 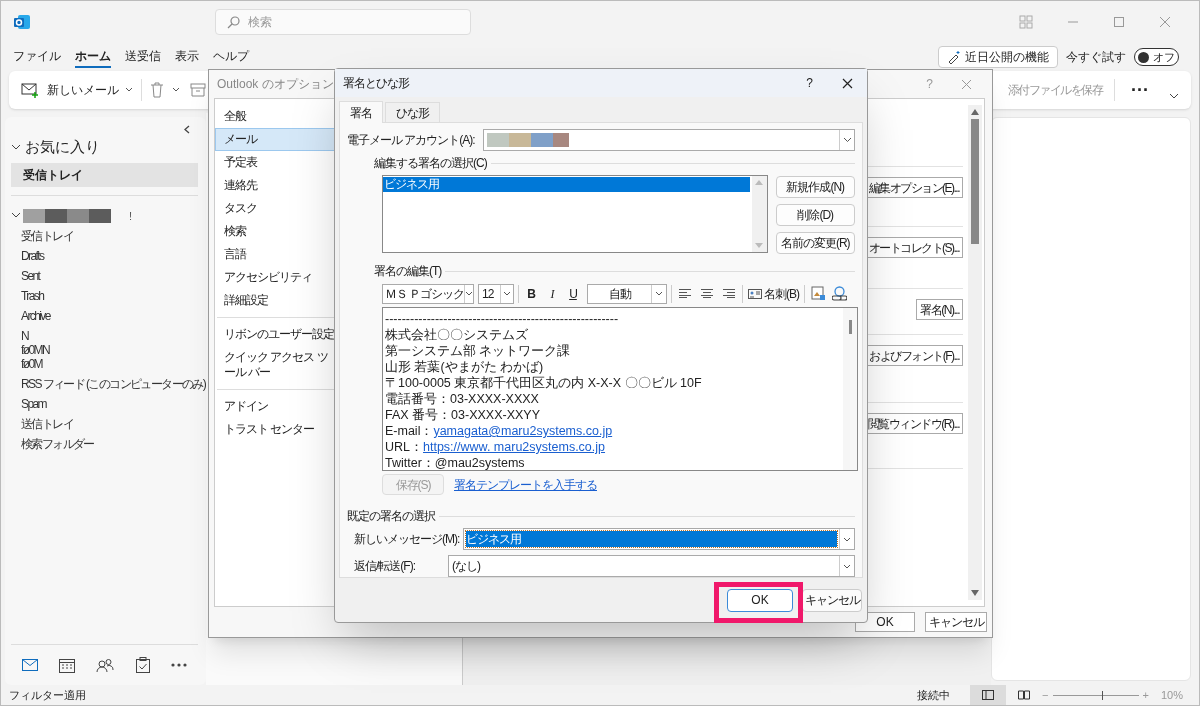 I want to click on connection-status: 接続中, so click(x=934, y=695).